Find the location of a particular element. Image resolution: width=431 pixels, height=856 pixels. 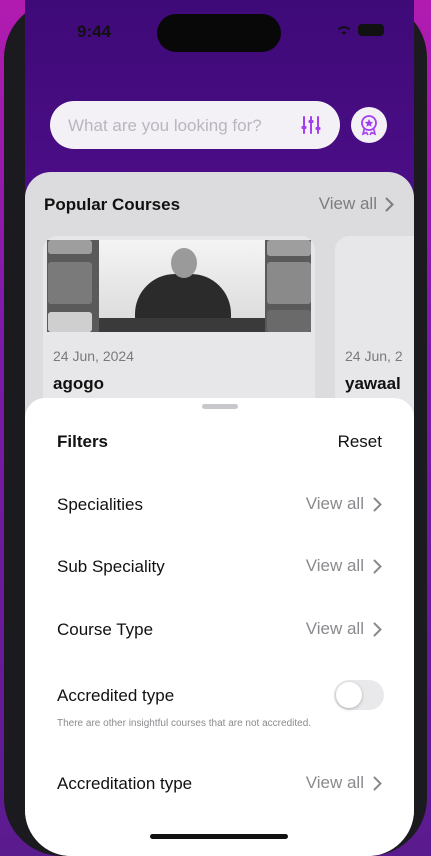

course-type-view-all: View all is located at coordinates (344, 629).